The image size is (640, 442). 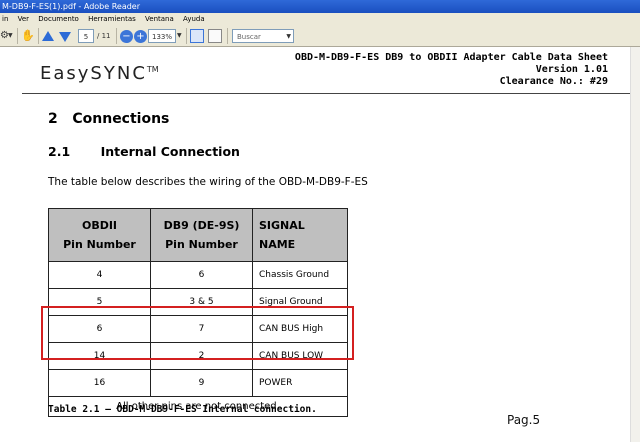 I want to click on menu-item-ventana: Ventana, so click(x=159, y=19).